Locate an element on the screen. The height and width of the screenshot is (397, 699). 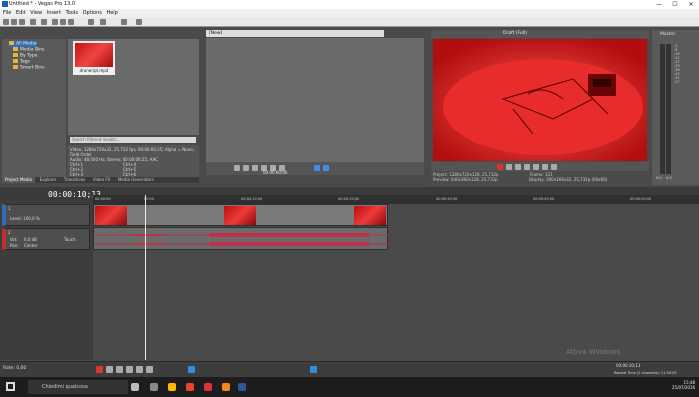
media-thumbnail: droneript.mp4 is located at coordinates (94, 58).